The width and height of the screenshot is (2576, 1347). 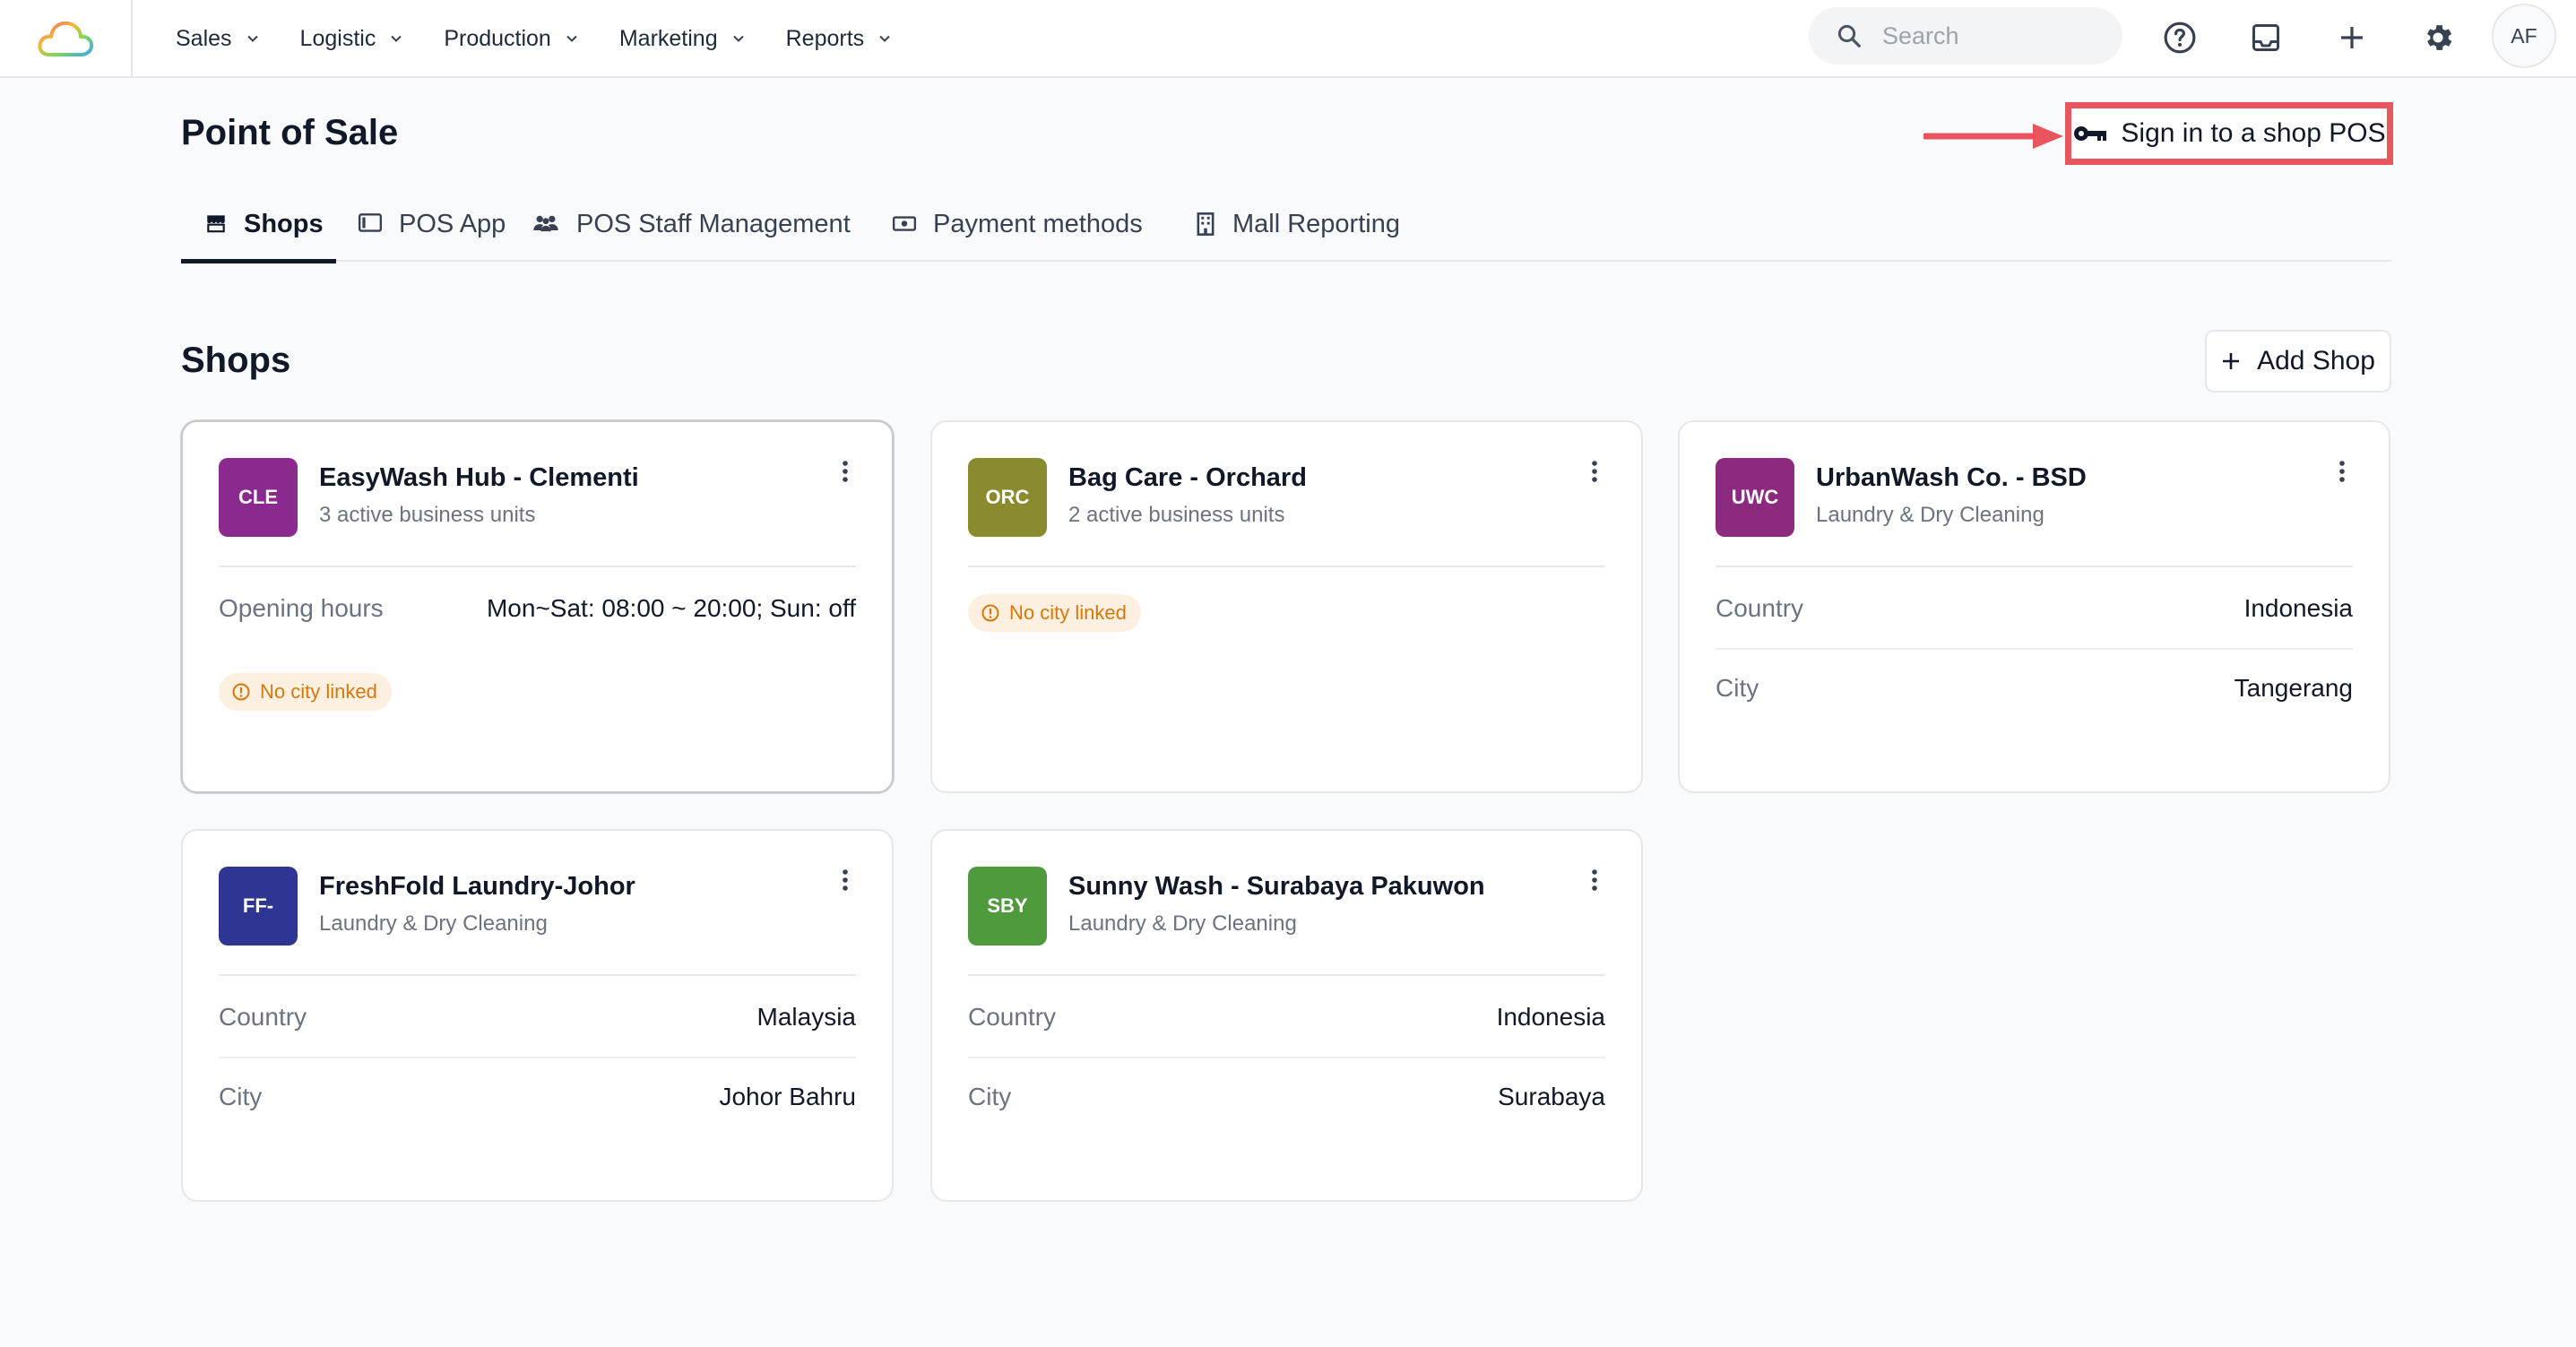 I want to click on app-logo, so click(x=66, y=38).